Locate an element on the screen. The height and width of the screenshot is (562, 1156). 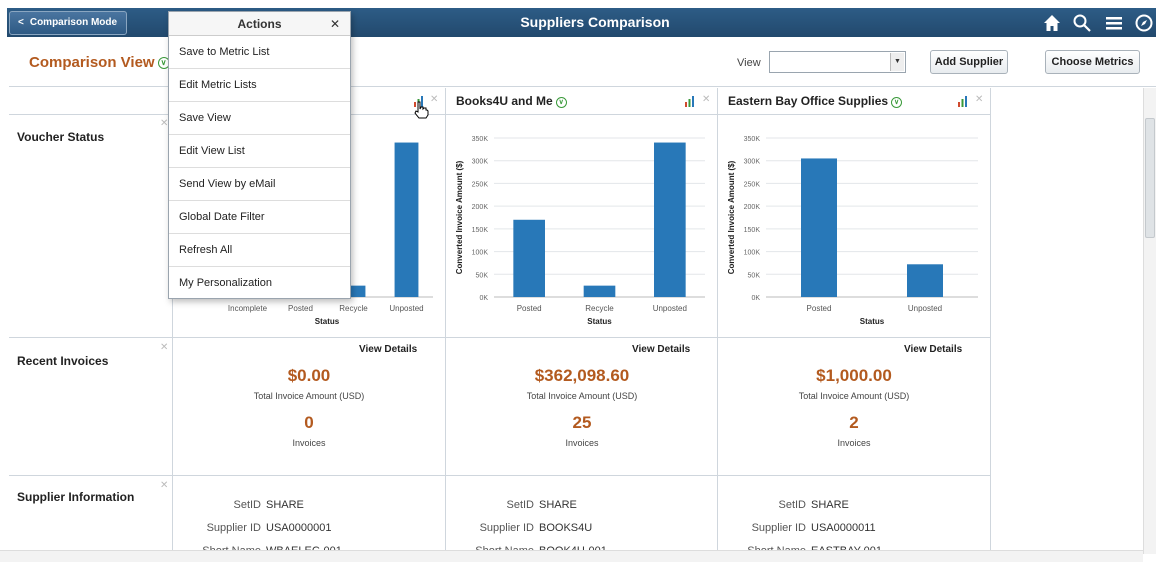
hand-cursor-icon is located at coordinates (421, 110).